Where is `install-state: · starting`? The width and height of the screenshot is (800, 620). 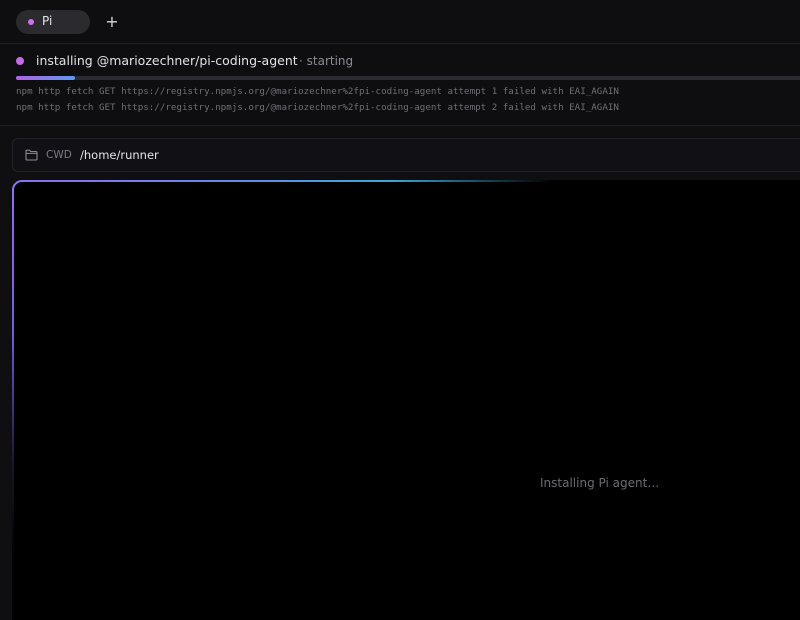 install-state: · starting is located at coordinates (326, 61).